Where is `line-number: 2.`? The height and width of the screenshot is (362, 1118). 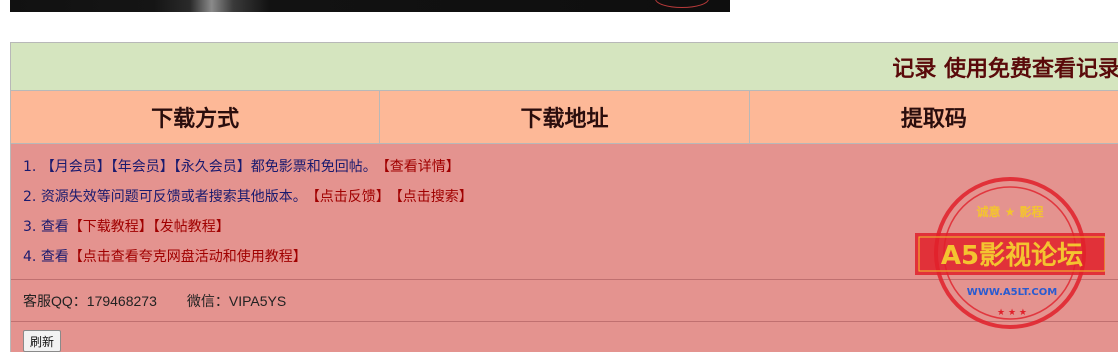
line-number: 2. is located at coordinates (30, 197).